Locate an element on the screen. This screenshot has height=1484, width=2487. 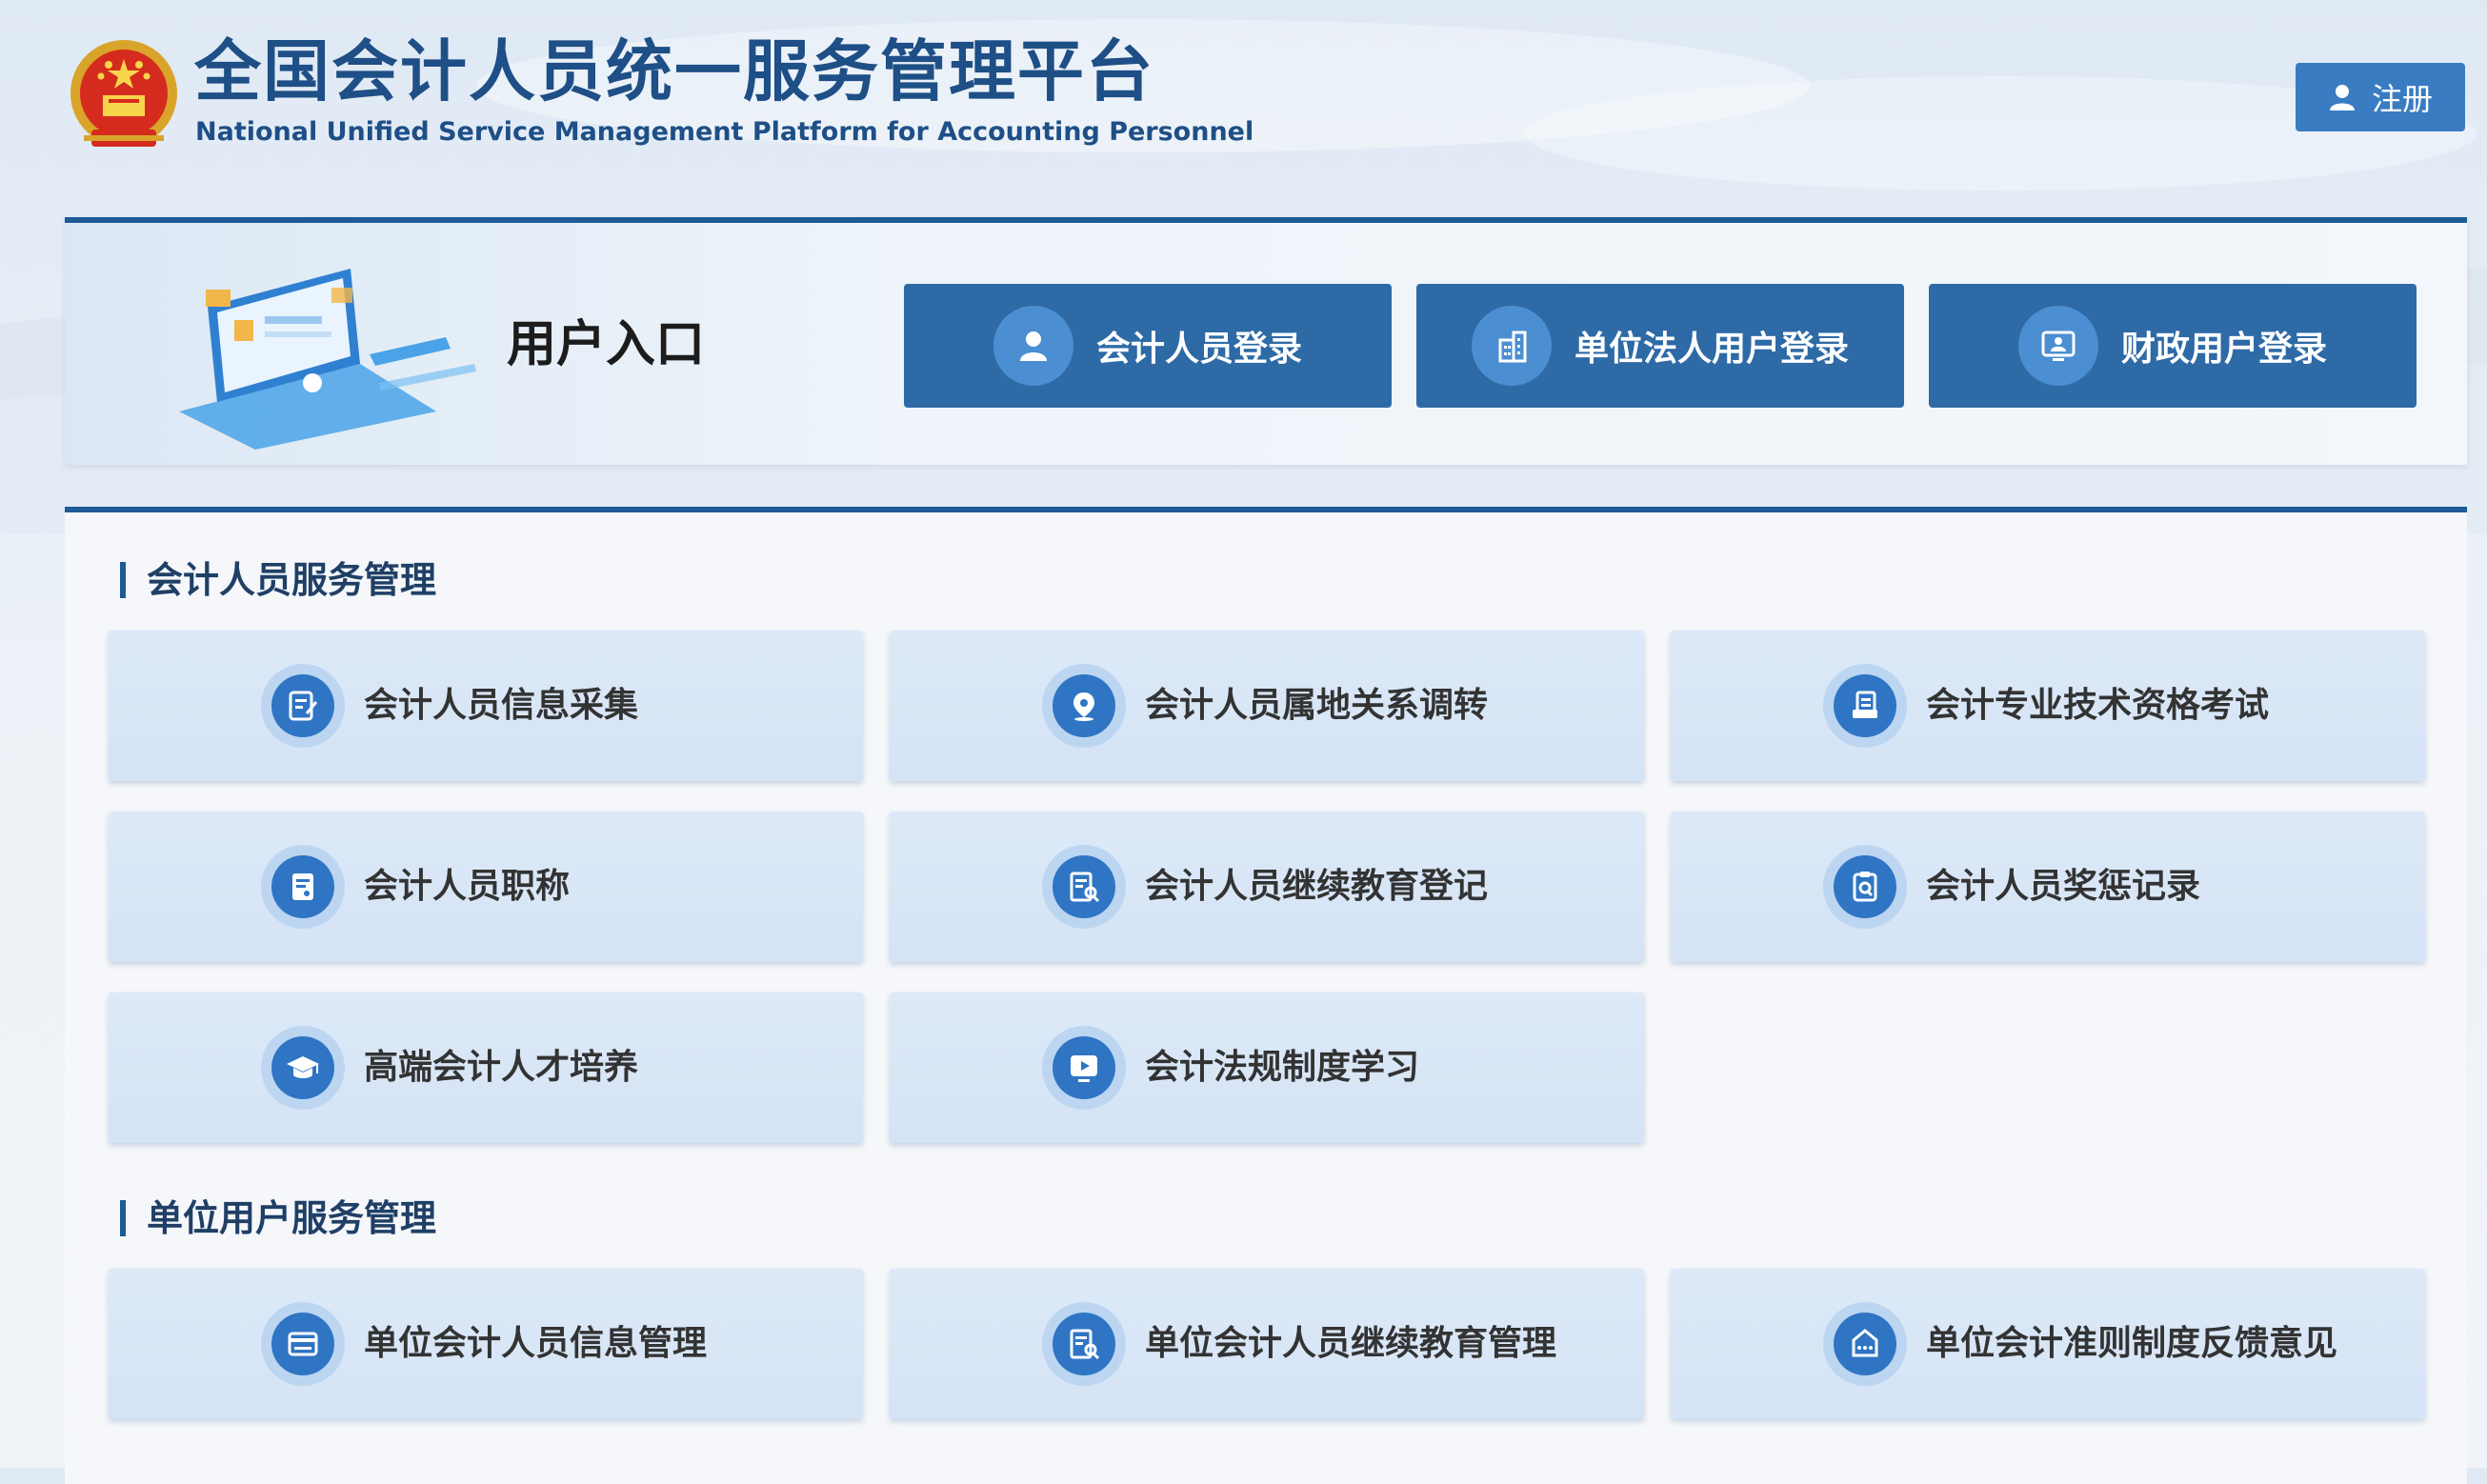
service-card: 会计人员职称 is located at coordinates (486, 887).